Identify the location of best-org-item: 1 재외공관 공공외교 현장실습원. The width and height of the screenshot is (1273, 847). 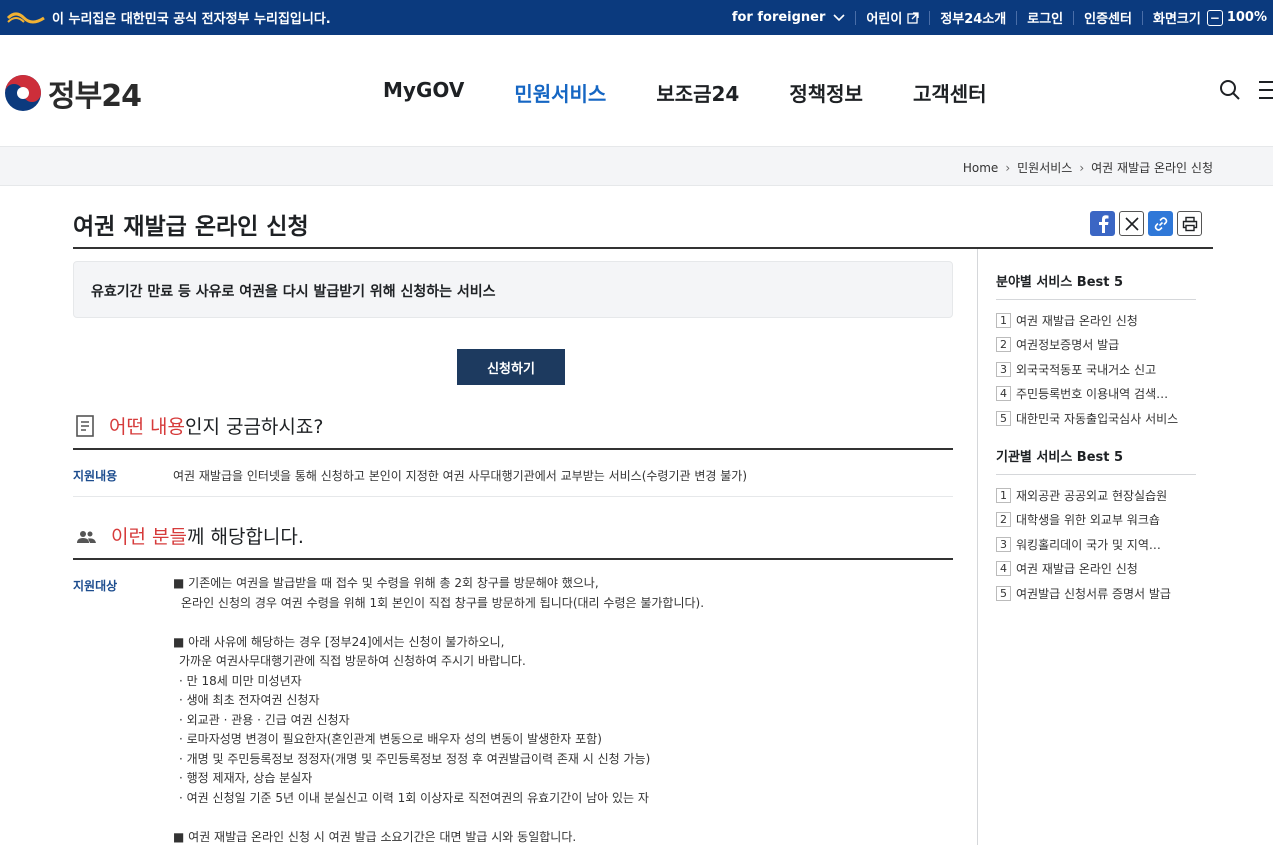
(1096, 495).